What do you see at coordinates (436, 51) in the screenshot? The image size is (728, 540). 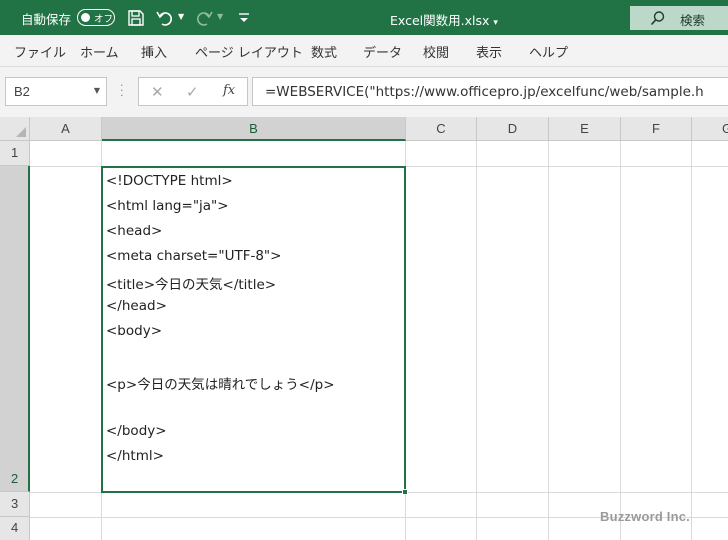 I see `tab-review: 校閲` at bounding box center [436, 51].